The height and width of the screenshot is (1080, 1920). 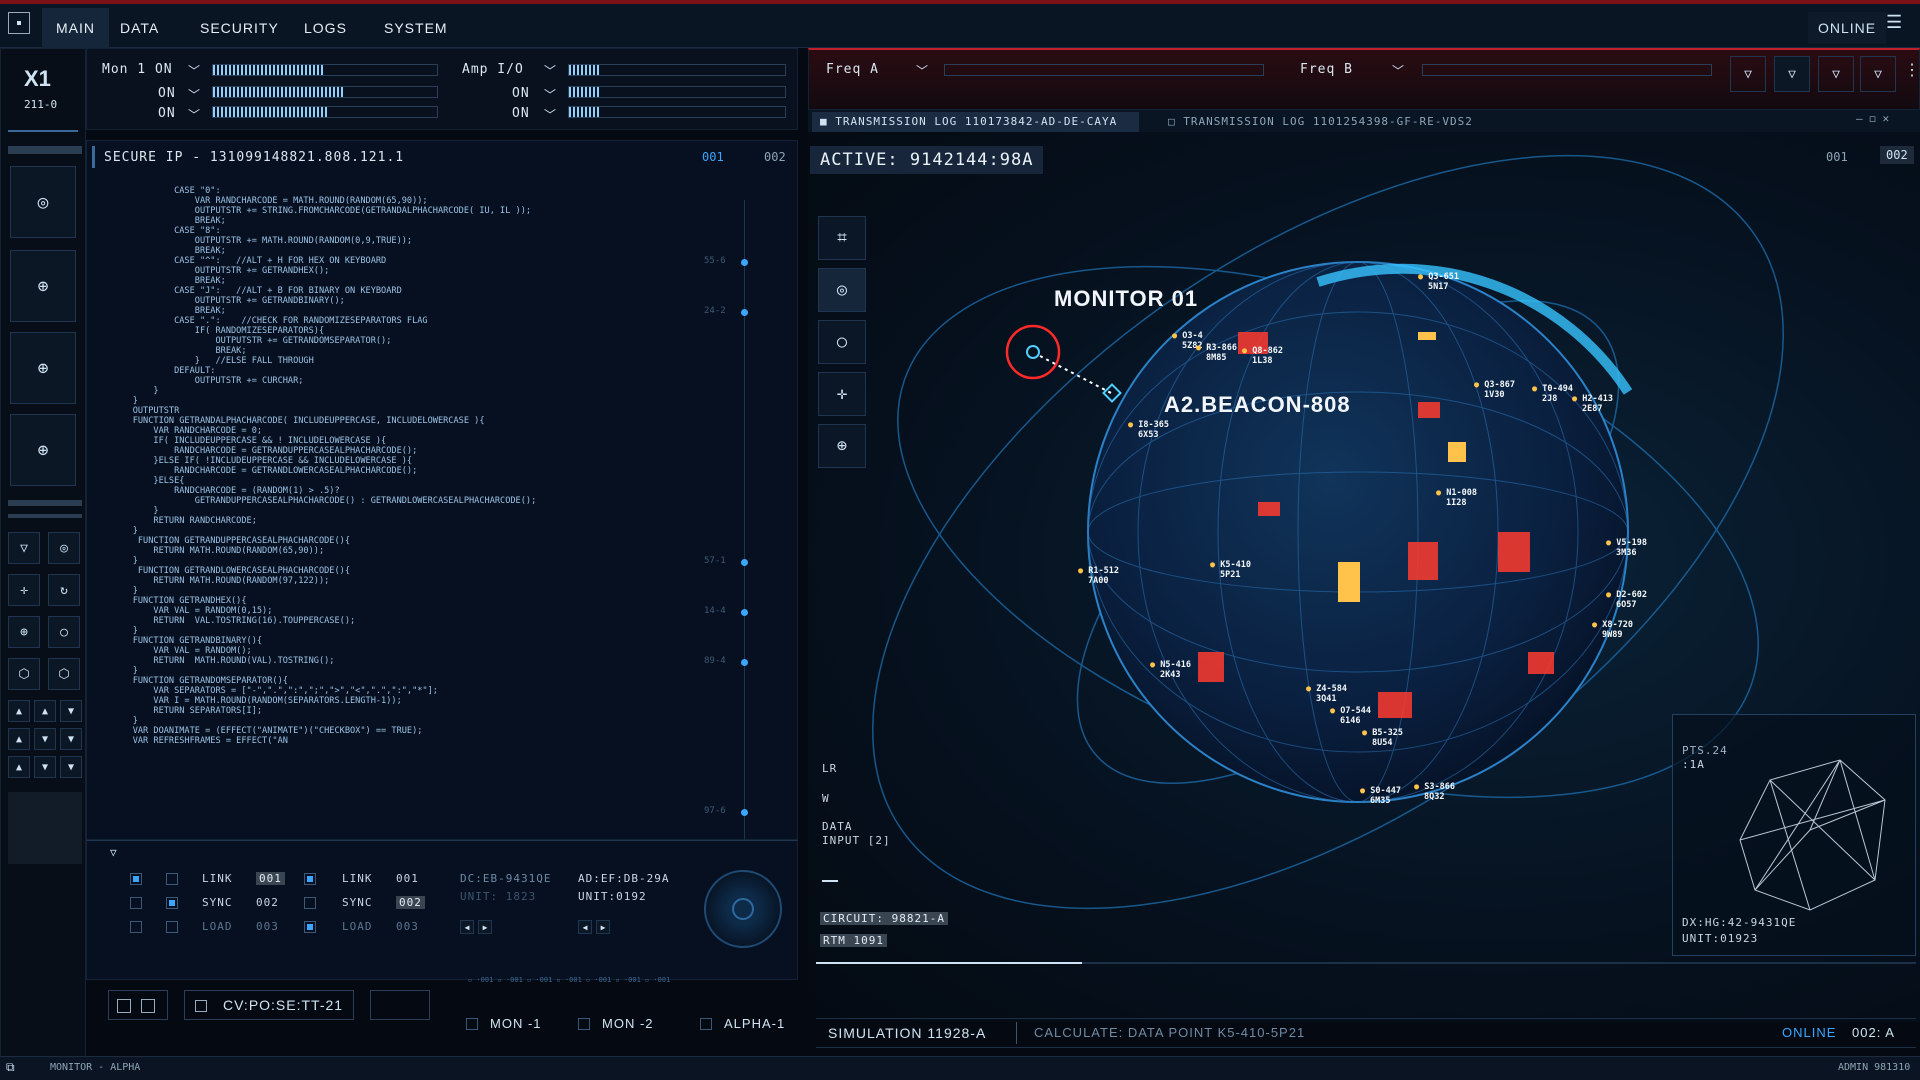 I want to click on data-point: ● S3-866 8Q32, so click(x=1434, y=792).